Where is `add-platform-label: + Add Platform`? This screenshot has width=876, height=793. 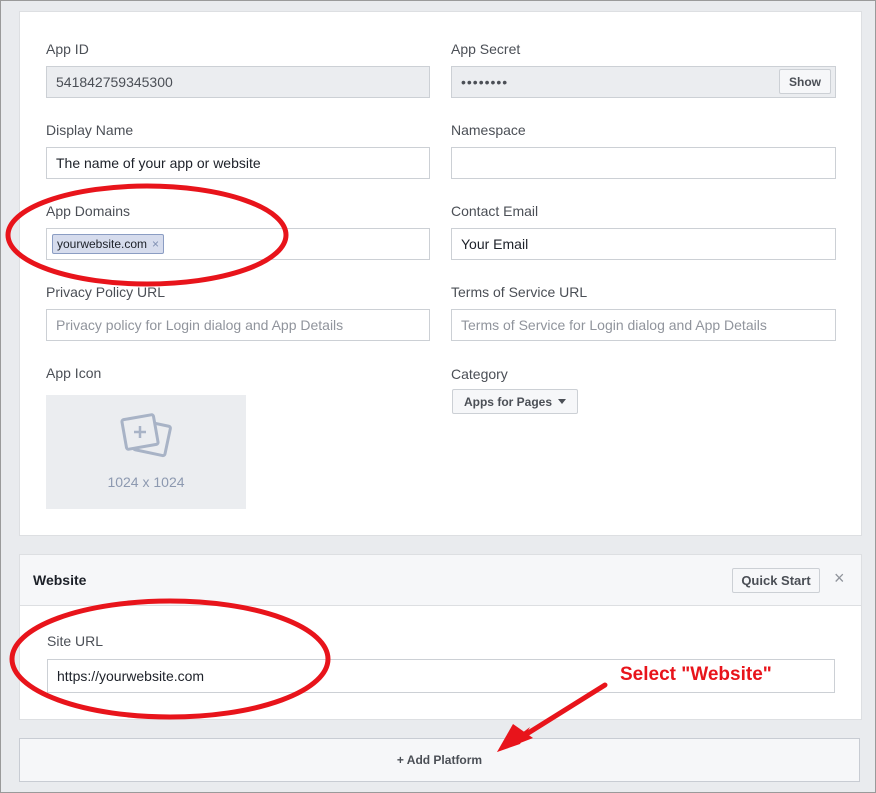 add-platform-label: + Add Platform is located at coordinates (439, 760).